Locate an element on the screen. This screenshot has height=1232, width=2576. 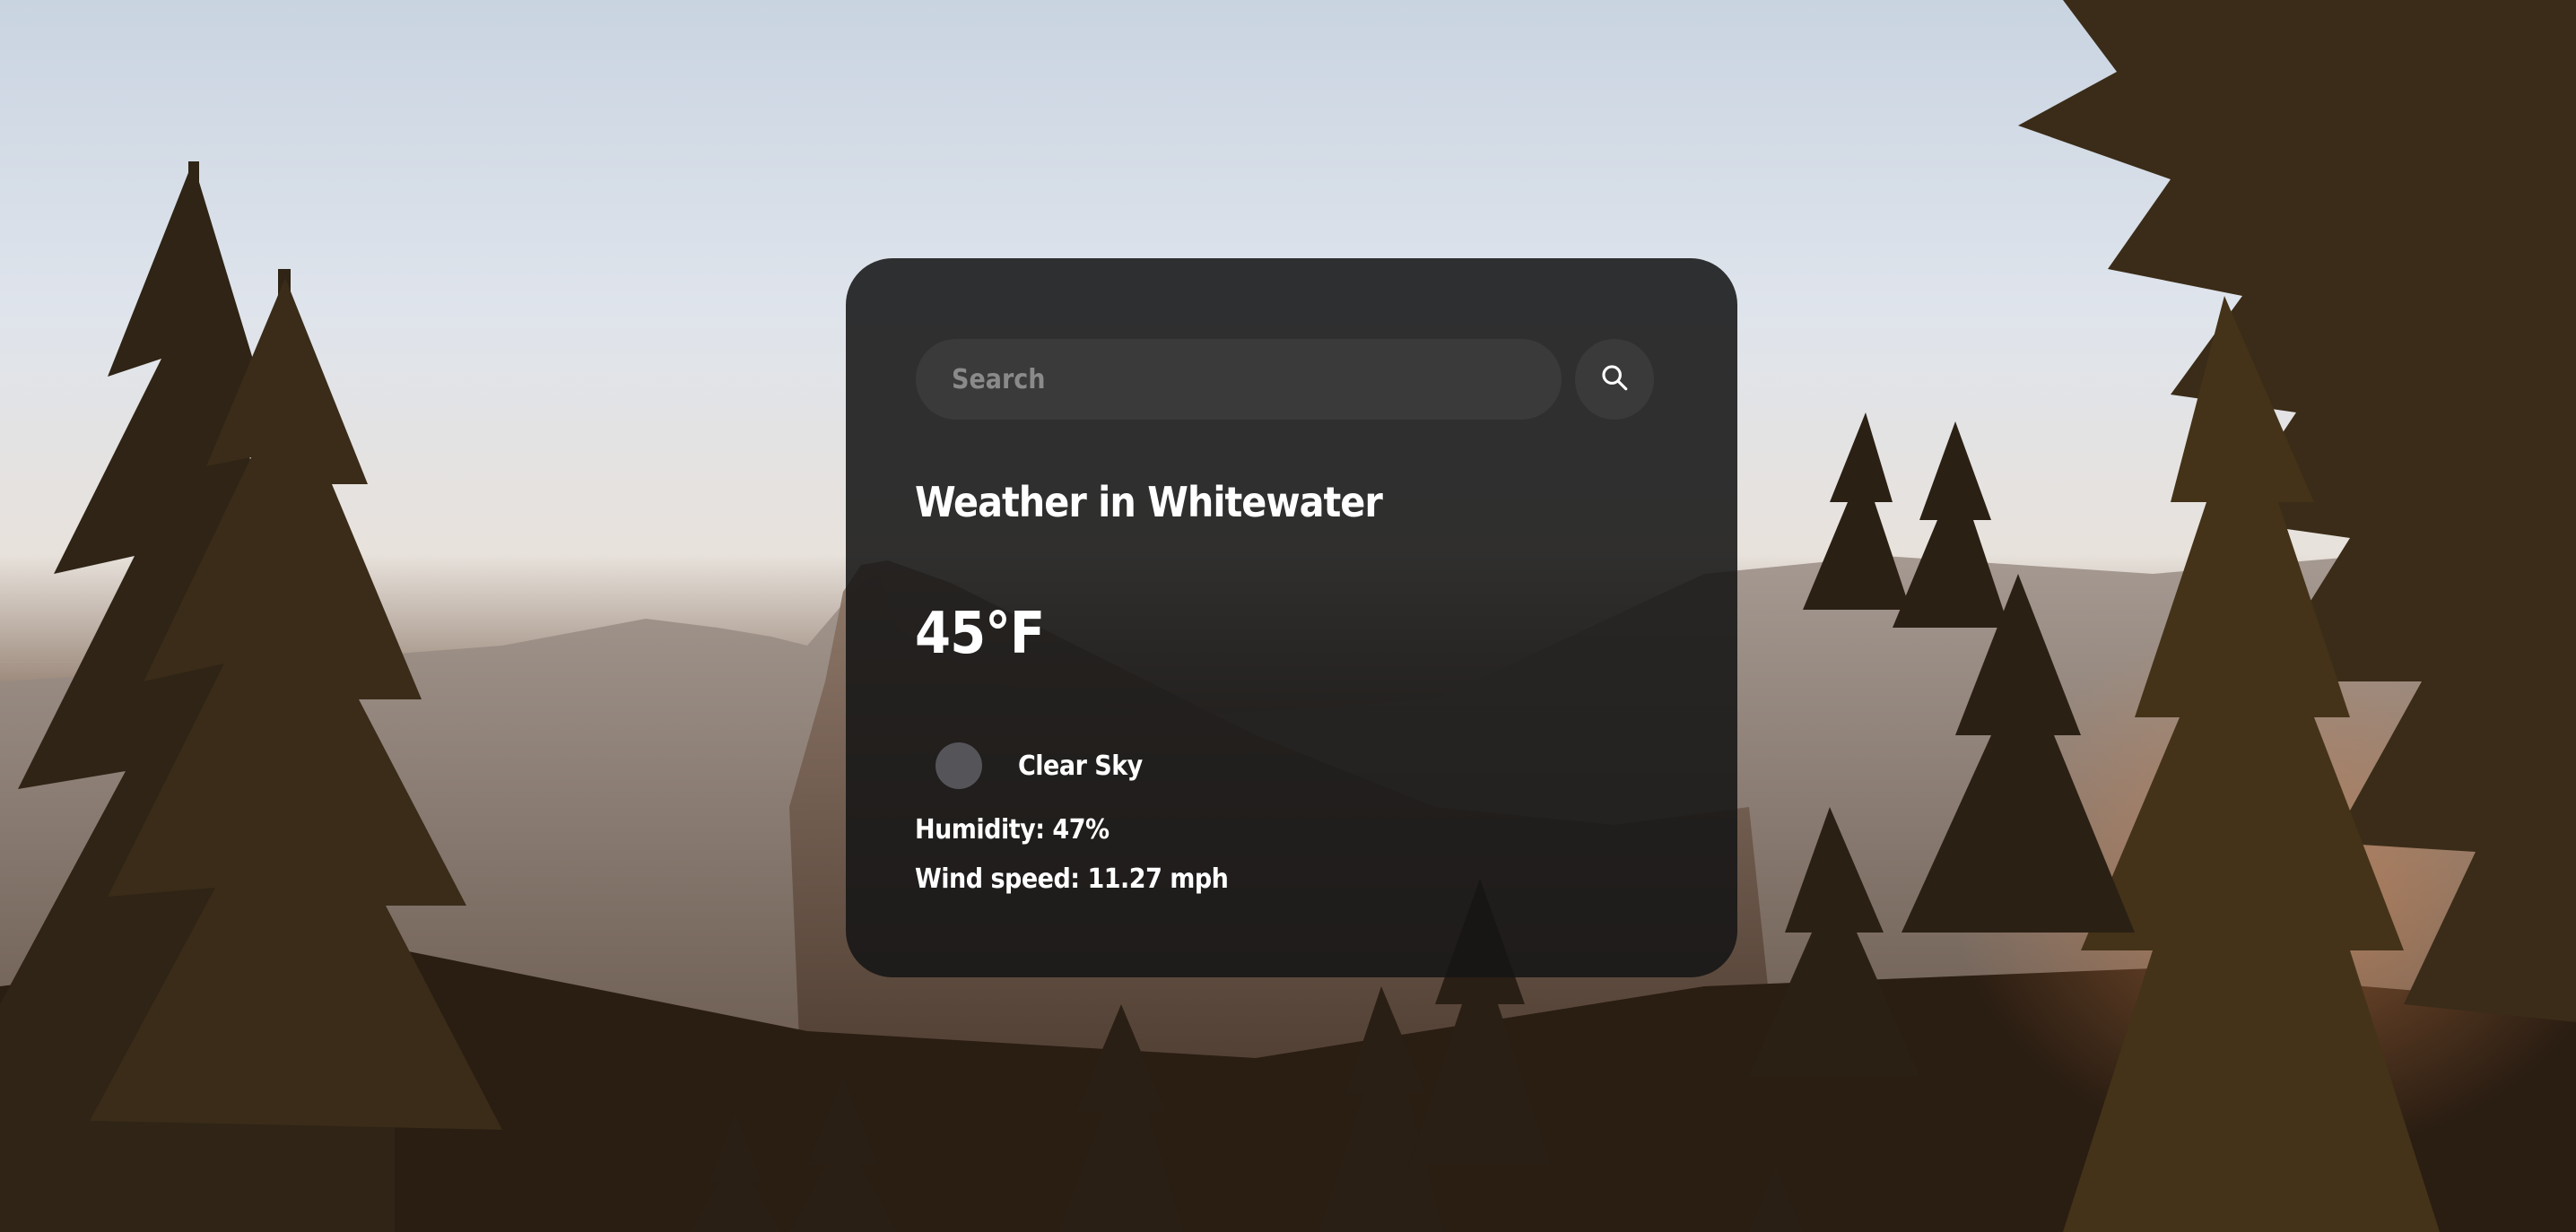
search-button is located at coordinates (1614, 379).